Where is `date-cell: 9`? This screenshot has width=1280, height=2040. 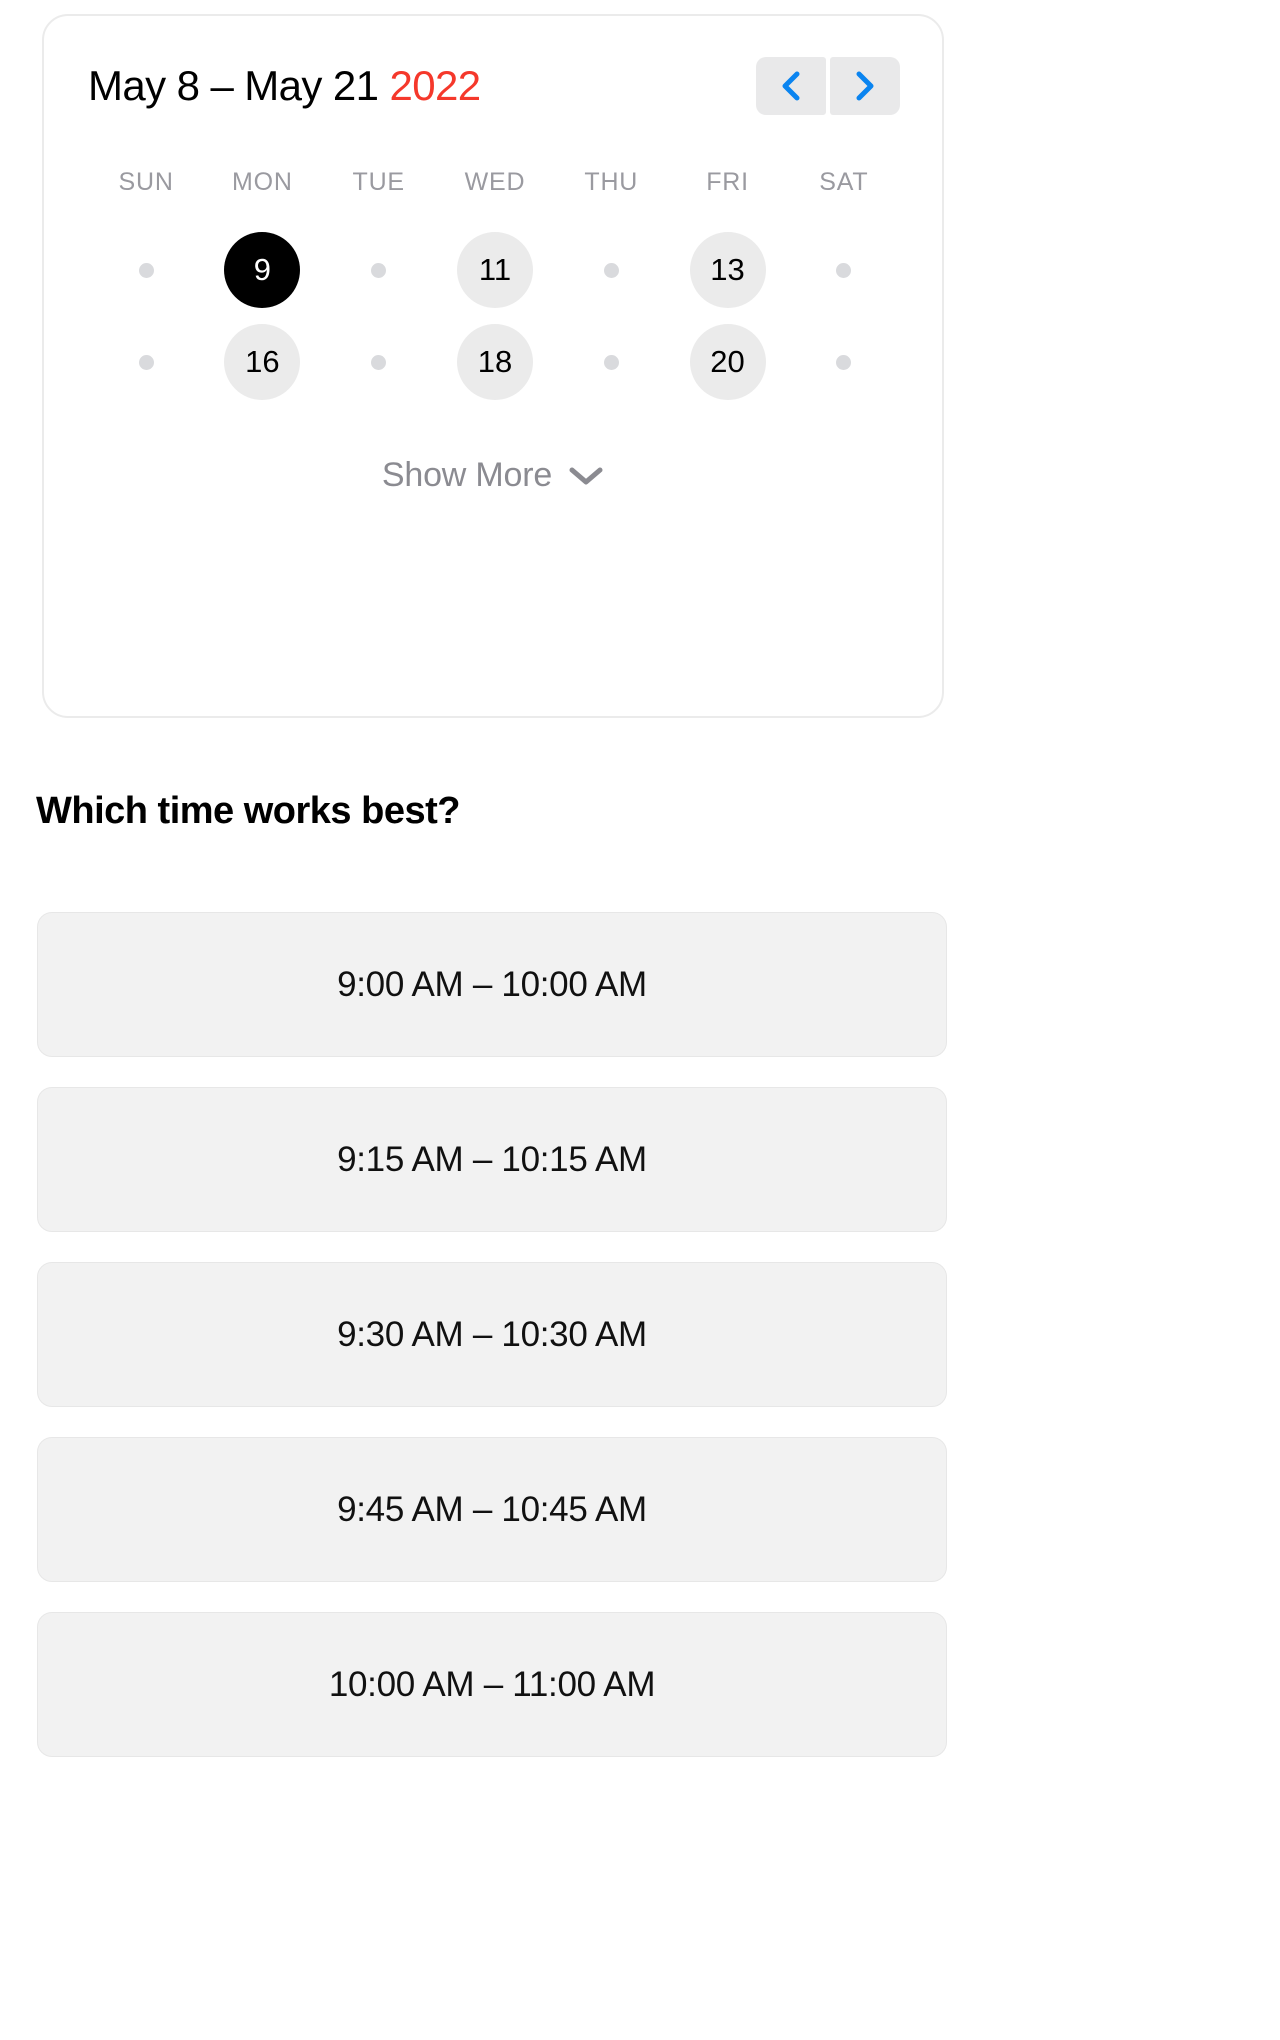
date-cell: 9 is located at coordinates (262, 270).